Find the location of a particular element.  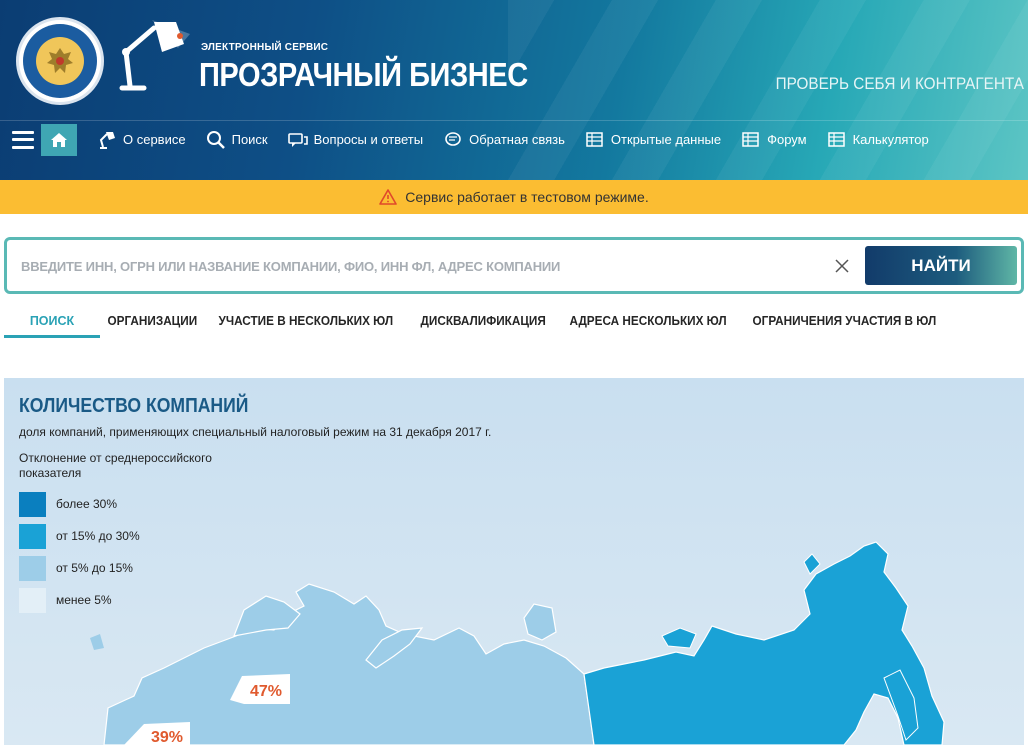

nav-calculator-label: Калькулятор is located at coordinates (890, 139).